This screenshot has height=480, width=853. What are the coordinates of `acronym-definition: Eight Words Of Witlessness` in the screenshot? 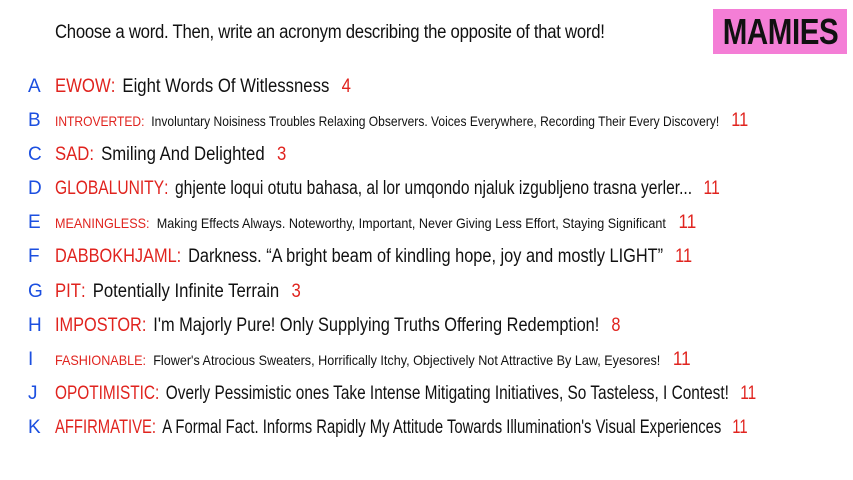 It's located at (226, 86).